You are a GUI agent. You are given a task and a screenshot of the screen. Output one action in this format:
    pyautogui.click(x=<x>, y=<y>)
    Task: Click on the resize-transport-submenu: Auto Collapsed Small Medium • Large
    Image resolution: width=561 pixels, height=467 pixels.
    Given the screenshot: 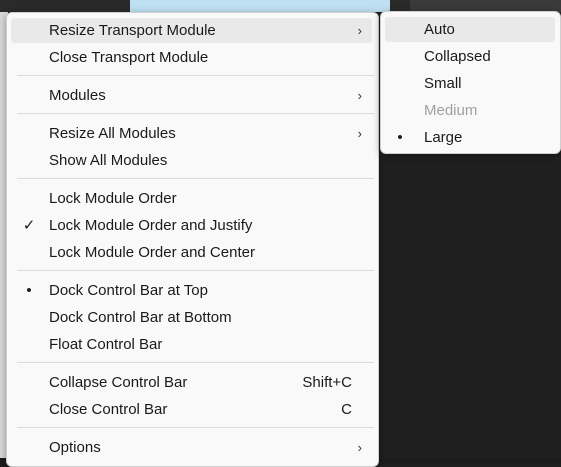 What is the action you would take?
    pyautogui.click(x=470, y=82)
    